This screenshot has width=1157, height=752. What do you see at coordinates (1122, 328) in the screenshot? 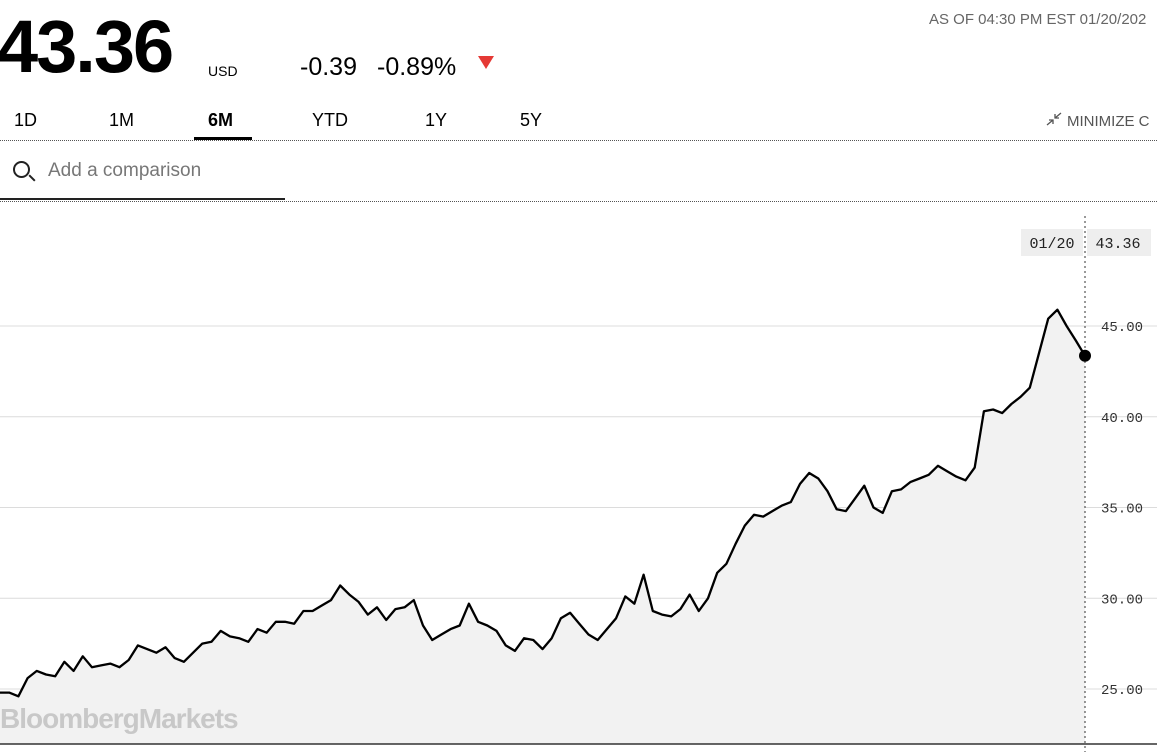
I see `y-tick-label: 45.00` at bounding box center [1122, 328].